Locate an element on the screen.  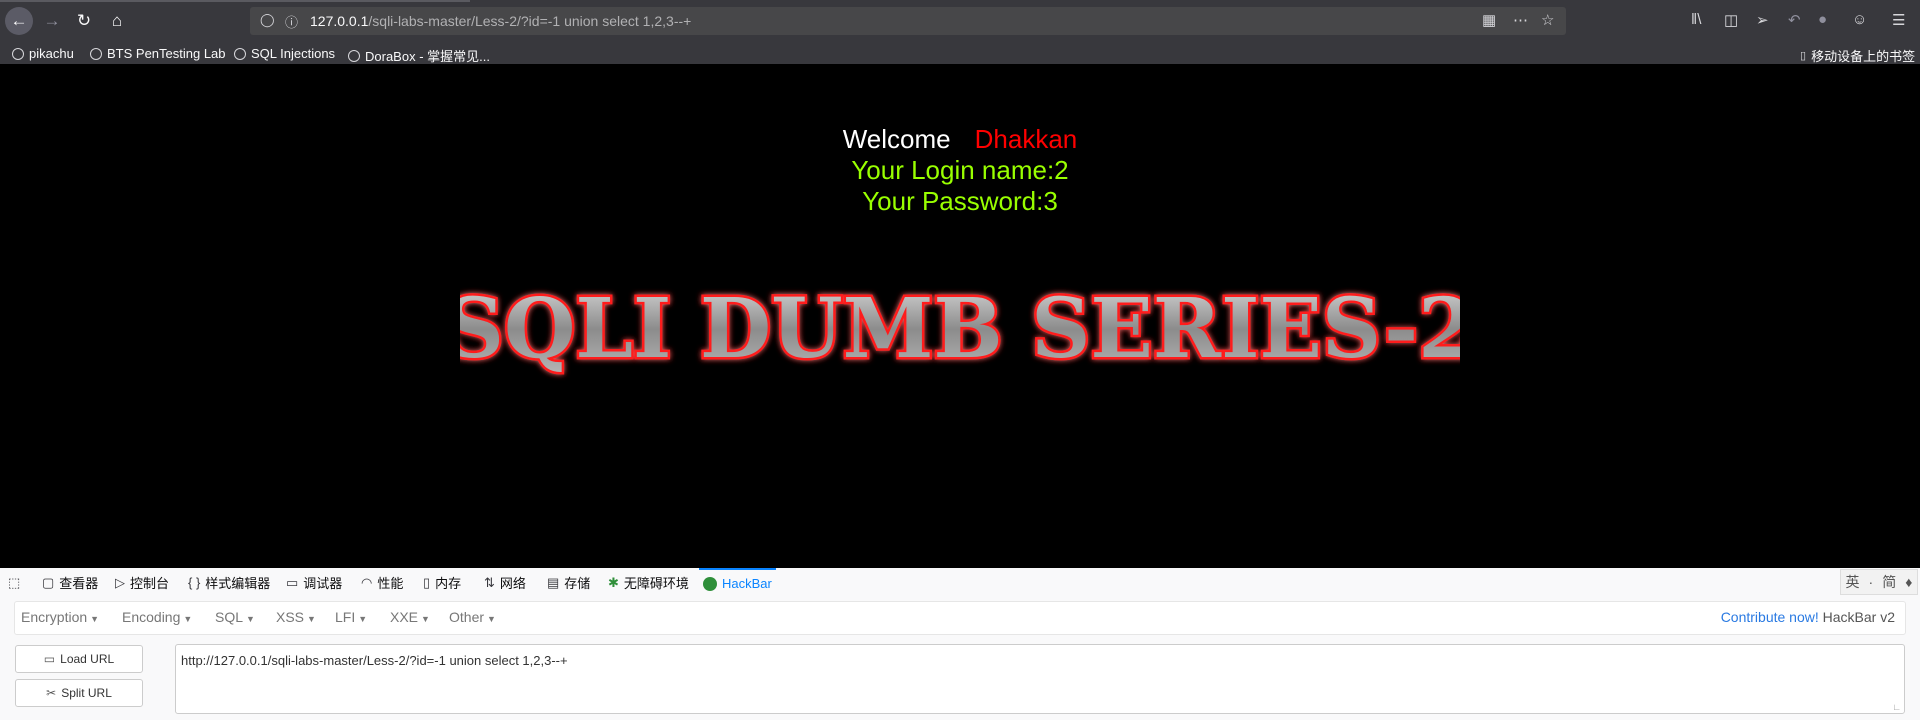
ime-indicator: 英 · 简 ♦ is located at coordinates (1879, 582).